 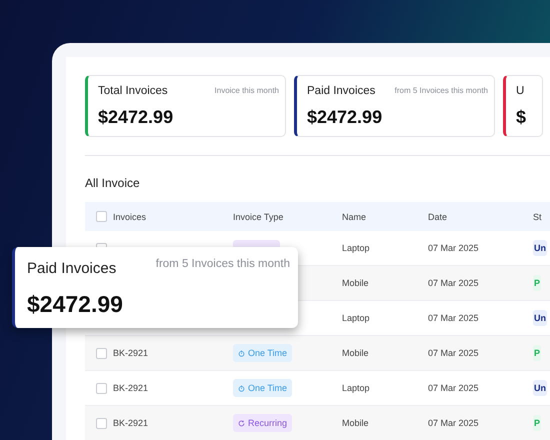 I want to click on card-subtitle: Invoice this month, so click(x=246, y=90).